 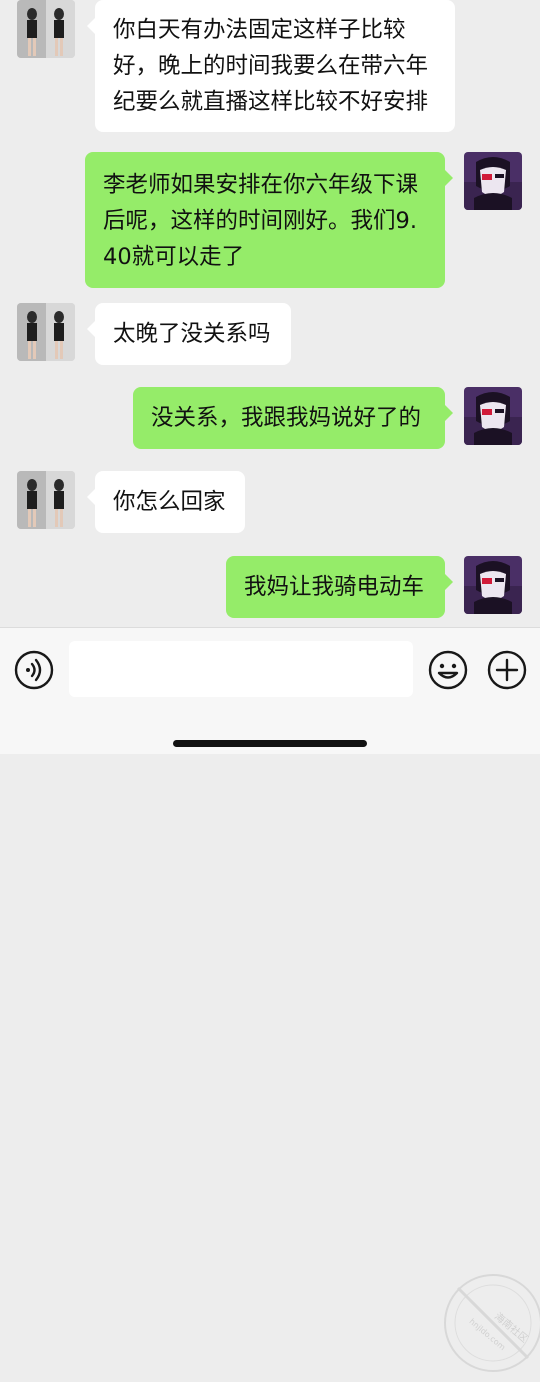 What do you see at coordinates (269, 220) in the screenshot?
I see `message-outgoing: 李老师如果安排在你六年级下课后呢，这样的时间刚好。我们9.40就可以走了` at bounding box center [269, 220].